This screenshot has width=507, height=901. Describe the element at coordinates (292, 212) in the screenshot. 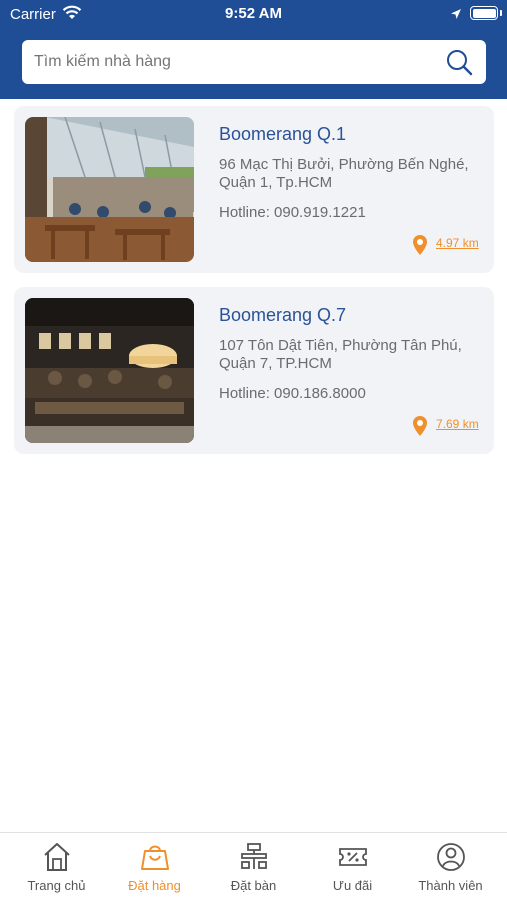

I see `restaurant-hotline: Hotline: 090.919.1221` at that location.